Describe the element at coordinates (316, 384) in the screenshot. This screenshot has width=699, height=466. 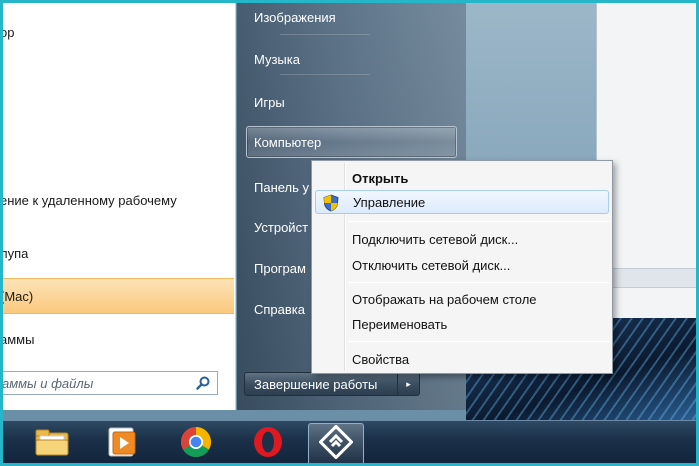
I see `shutdown-label: Завершение работы` at that location.